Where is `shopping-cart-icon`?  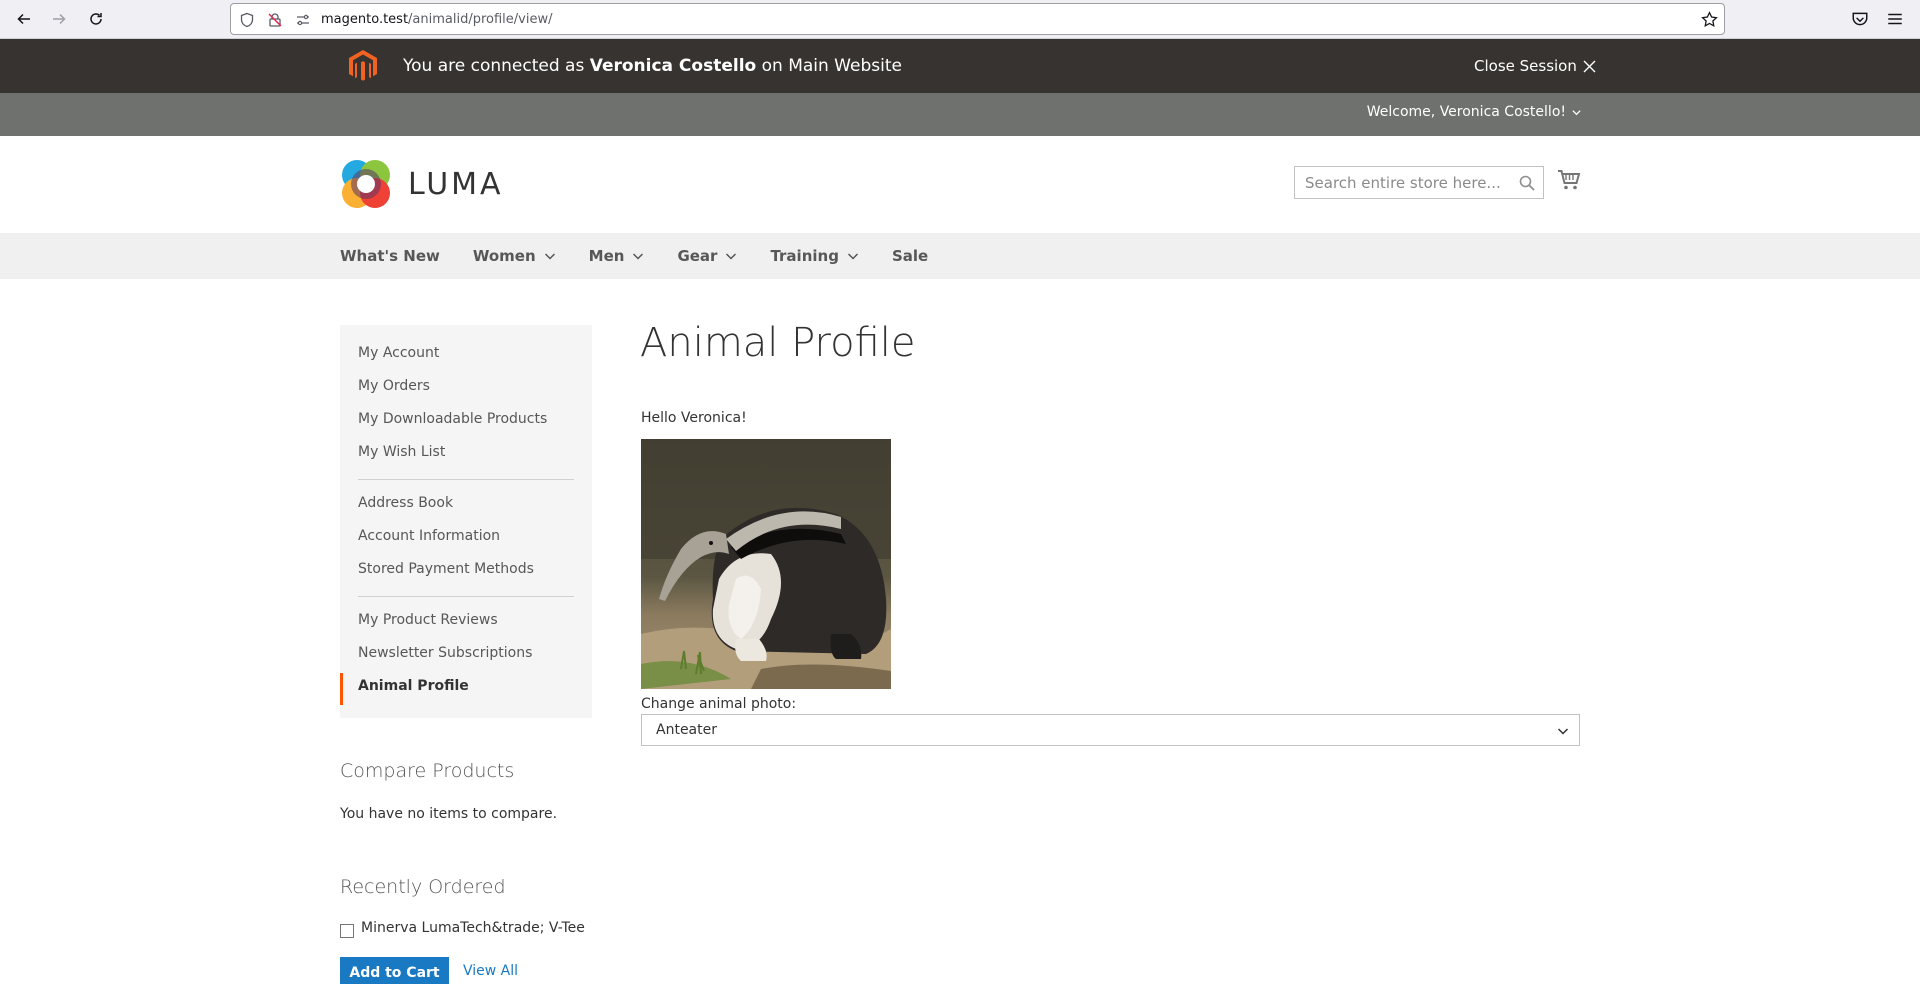
shopping-cart-icon is located at coordinates (1569, 180).